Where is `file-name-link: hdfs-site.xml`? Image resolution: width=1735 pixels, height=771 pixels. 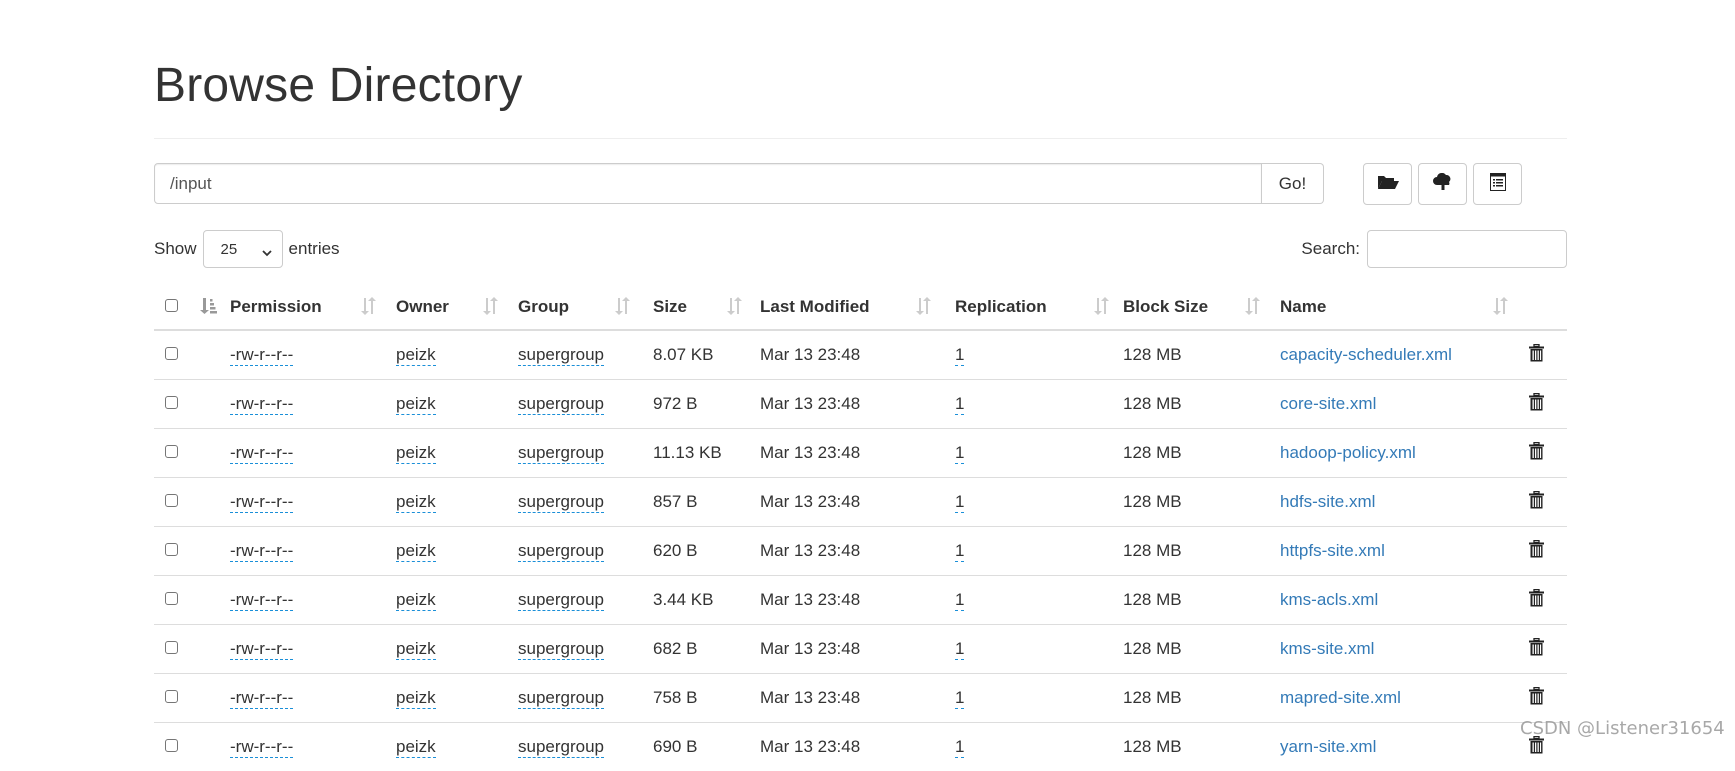
file-name-link: hdfs-site.xml is located at coordinates (1327, 501).